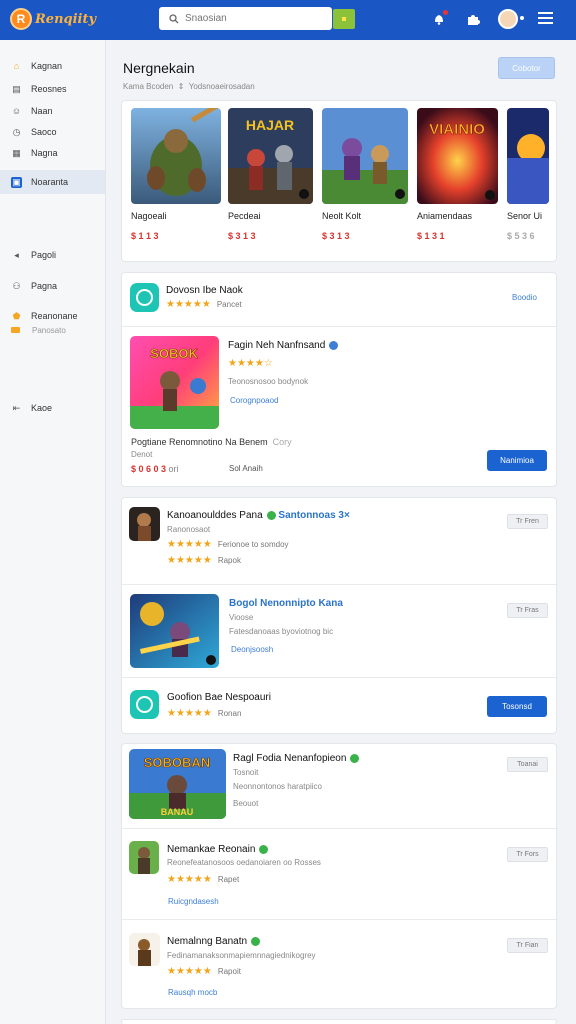 Image resolution: width=576 pixels, height=1024 pixels. What do you see at coordinates (336, 236) in the screenshot?
I see `featured-price-3: $ 3 1 3` at bounding box center [336, 236].